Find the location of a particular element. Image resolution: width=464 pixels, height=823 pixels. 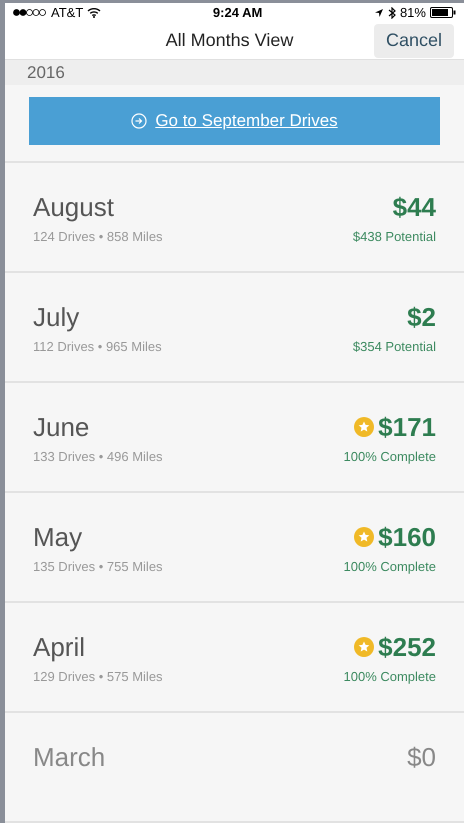

carrier-text: AT&T is located at coordinates (67, 13).